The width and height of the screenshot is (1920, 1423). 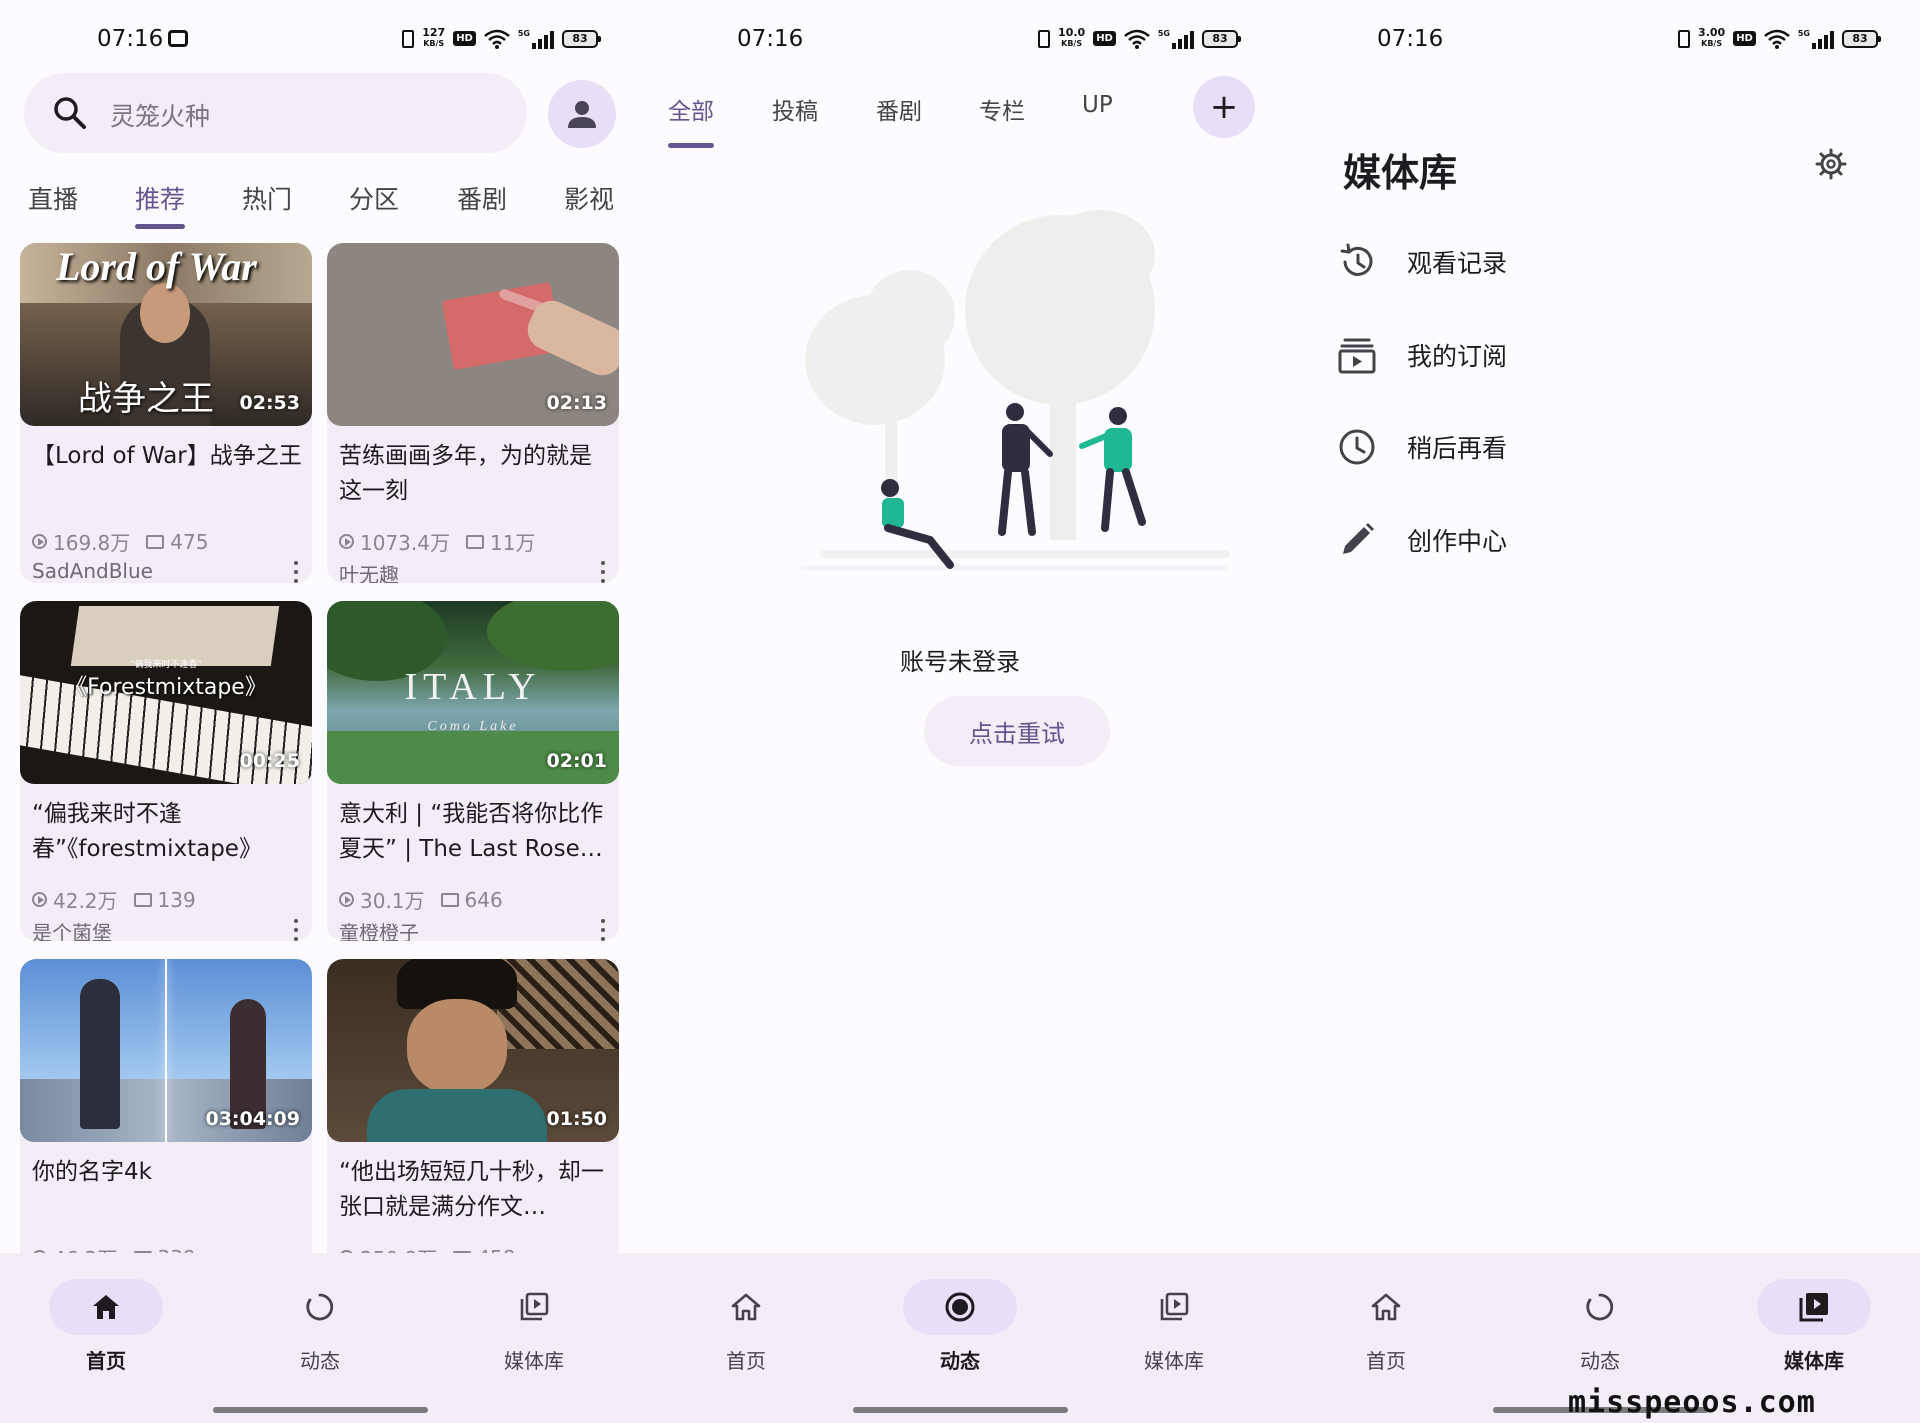 I want to click on watermark-text: misspeoos.com, so click(x=1692, y=1402).